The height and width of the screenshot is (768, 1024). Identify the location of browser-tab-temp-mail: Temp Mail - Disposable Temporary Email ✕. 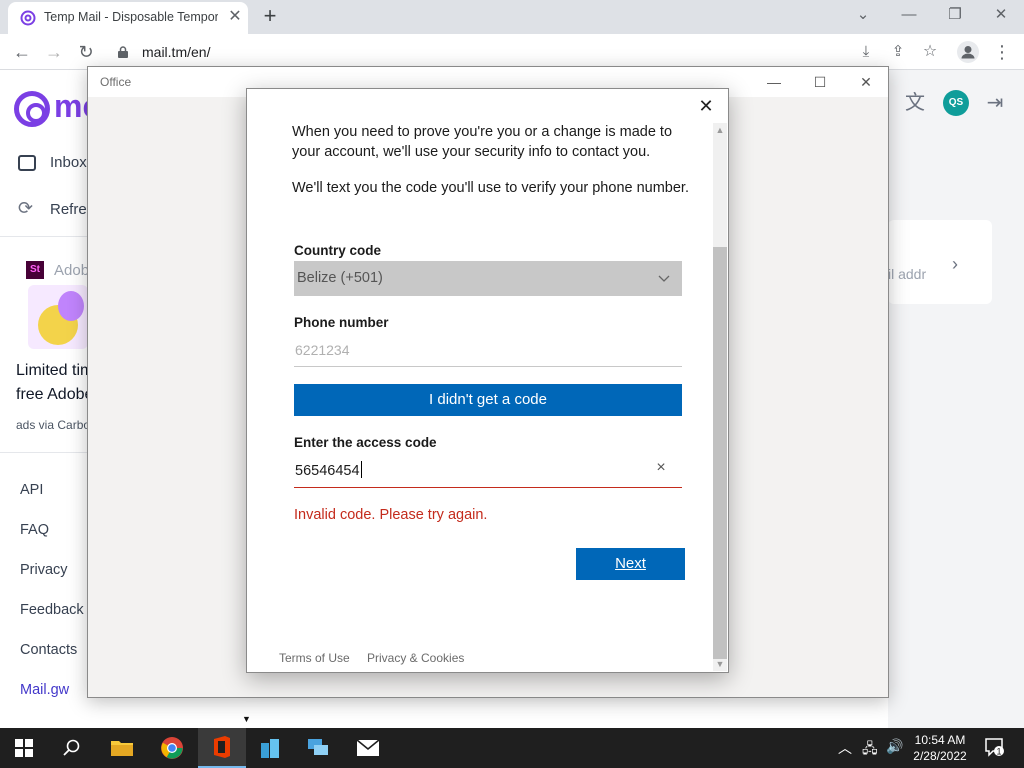
(128, 18).